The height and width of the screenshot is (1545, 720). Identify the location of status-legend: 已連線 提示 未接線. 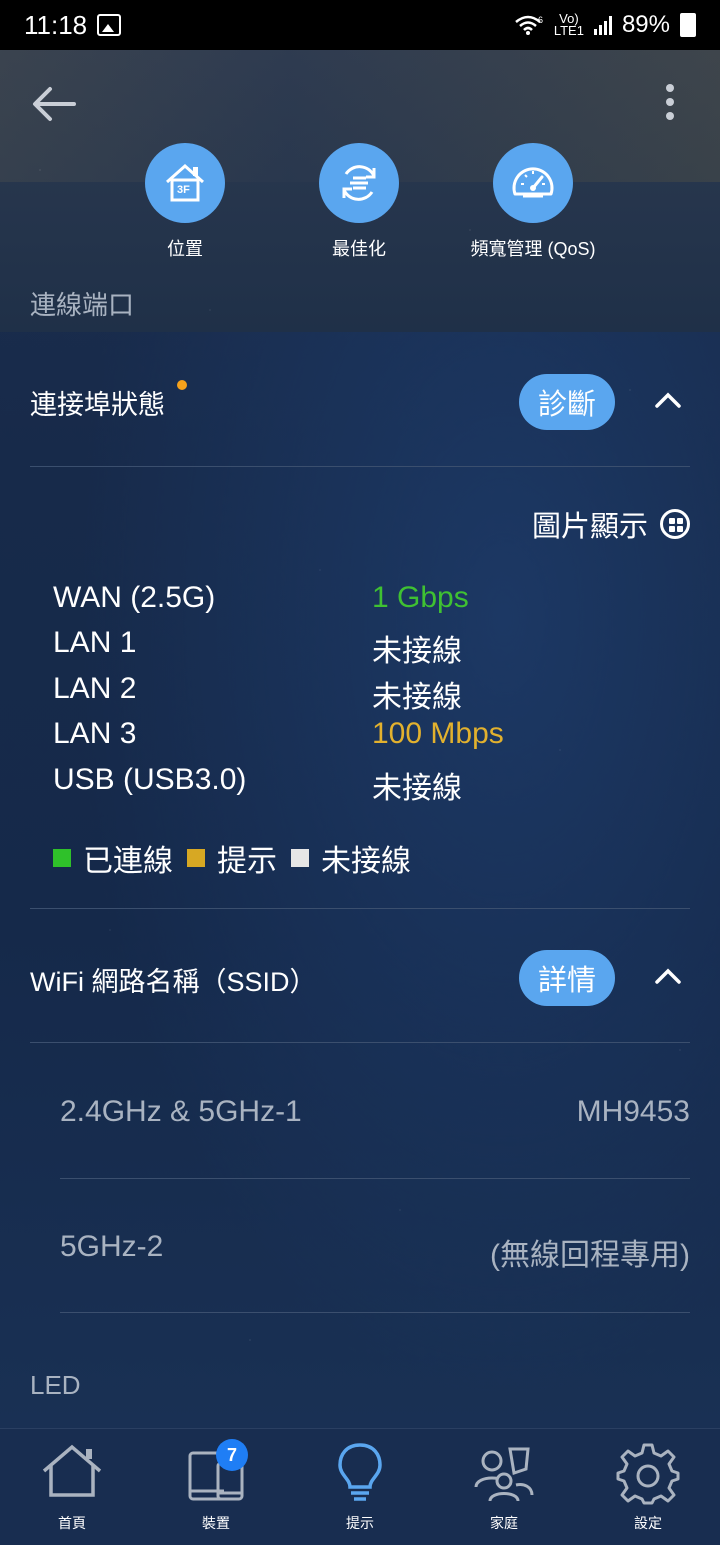
(239, 858).